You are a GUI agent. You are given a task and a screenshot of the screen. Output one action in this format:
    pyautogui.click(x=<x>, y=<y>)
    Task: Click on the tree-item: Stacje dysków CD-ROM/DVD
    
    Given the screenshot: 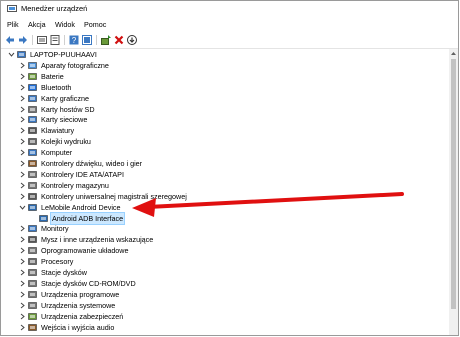 What is the action you would take?
    pyautogui.click(x=225, y=283)
    